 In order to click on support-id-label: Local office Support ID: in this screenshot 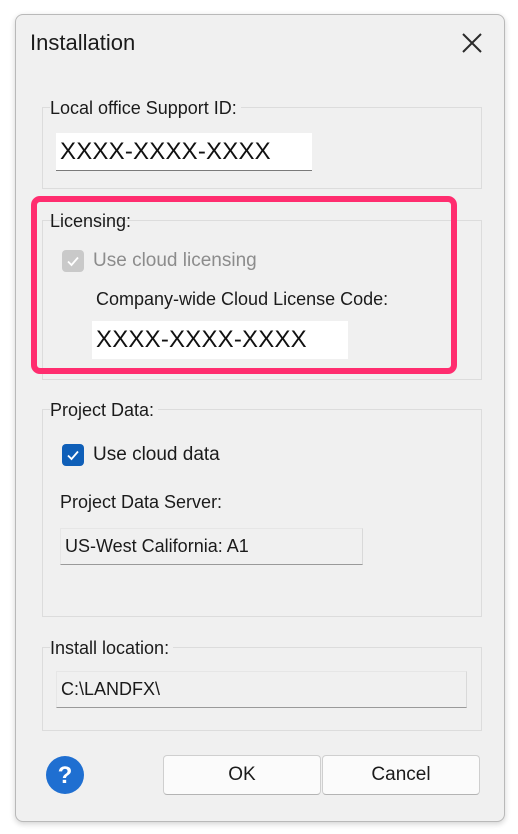, I will do `click(145, 108)`.